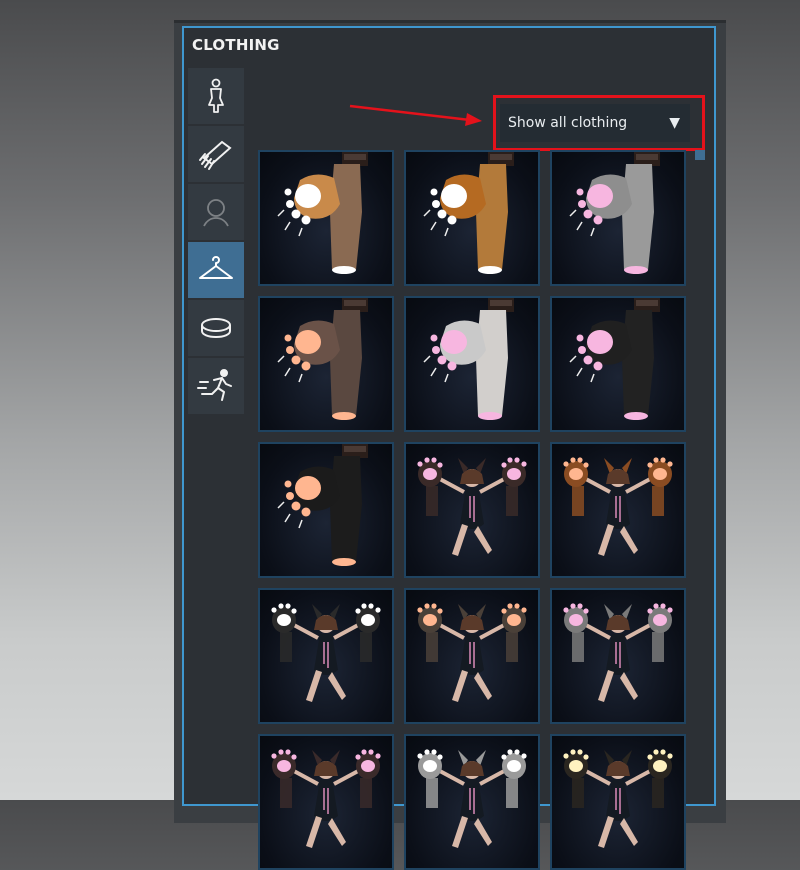 The image size is (800, 870). Describe the element at coordinates (674, 123) in the screenshot. I see `chevron-down-icon: ▼` at that location.